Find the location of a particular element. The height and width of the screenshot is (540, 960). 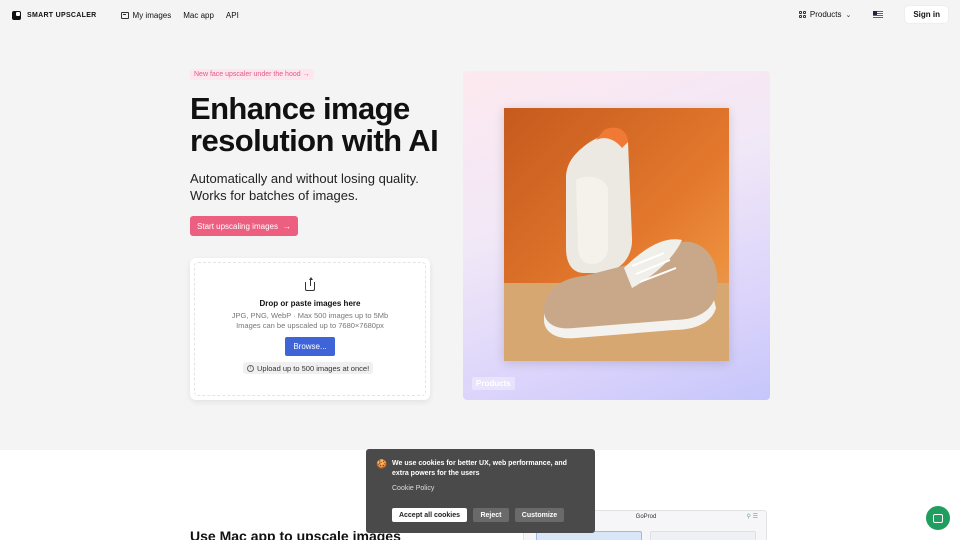

nav-right: Products ⌄ Sign in is located at coordinates (873, 14).